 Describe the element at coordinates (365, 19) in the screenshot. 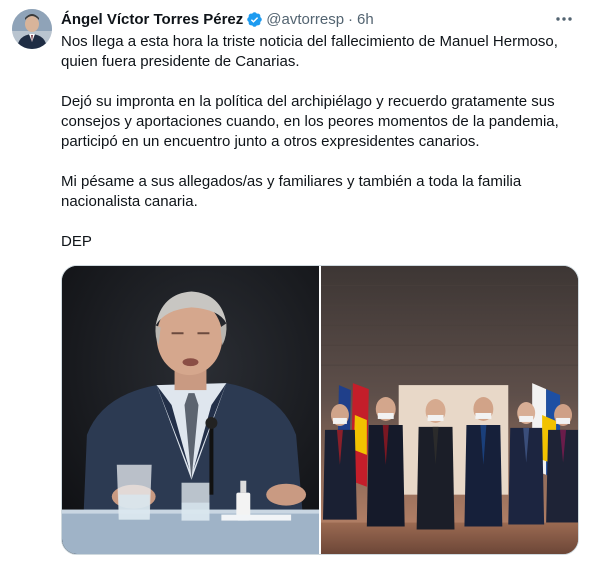

I see `tweet-timestamp: 6h` at that location.